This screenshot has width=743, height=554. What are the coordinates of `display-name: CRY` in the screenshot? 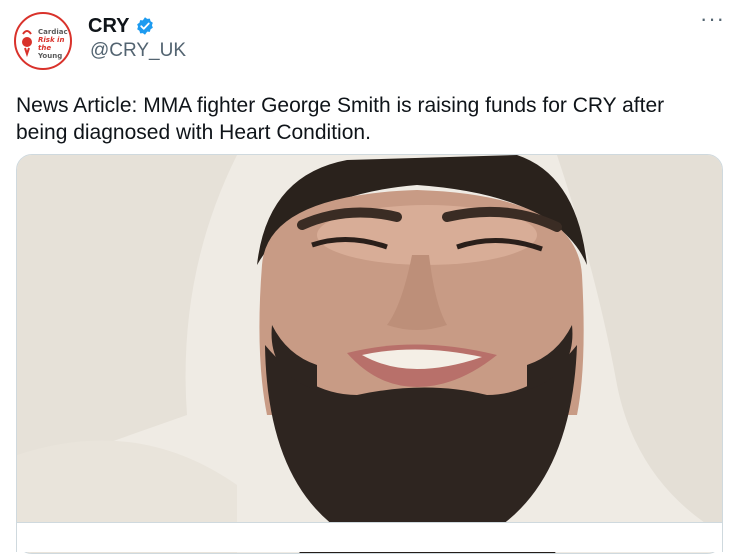 It's located at (108, 26).